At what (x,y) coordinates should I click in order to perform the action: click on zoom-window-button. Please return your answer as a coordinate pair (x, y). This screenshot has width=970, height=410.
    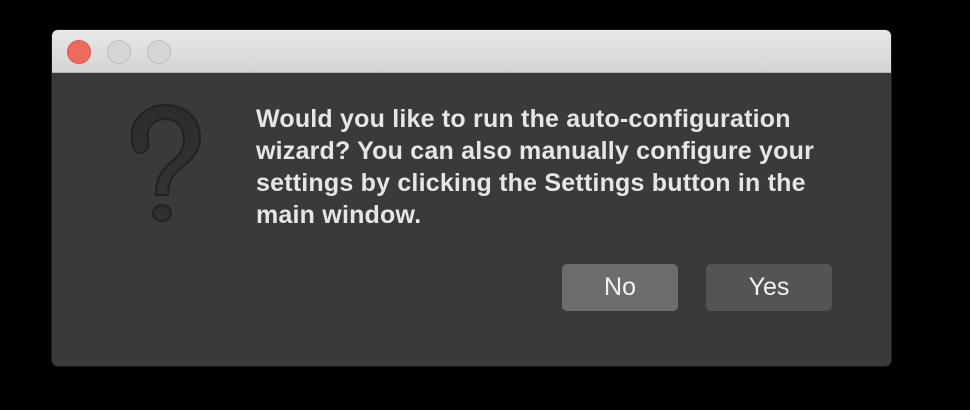
    Looking at the image, I should click on (159, 52).